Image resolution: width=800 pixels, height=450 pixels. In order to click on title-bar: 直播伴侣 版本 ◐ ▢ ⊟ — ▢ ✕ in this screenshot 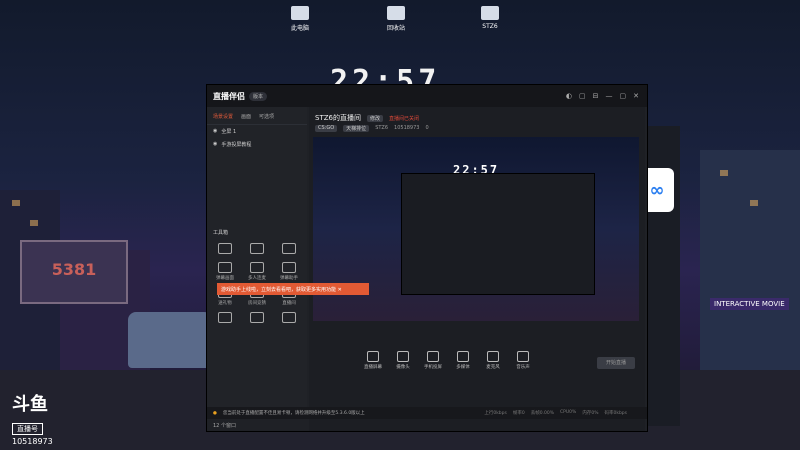, I will do `click(427, 96)`.